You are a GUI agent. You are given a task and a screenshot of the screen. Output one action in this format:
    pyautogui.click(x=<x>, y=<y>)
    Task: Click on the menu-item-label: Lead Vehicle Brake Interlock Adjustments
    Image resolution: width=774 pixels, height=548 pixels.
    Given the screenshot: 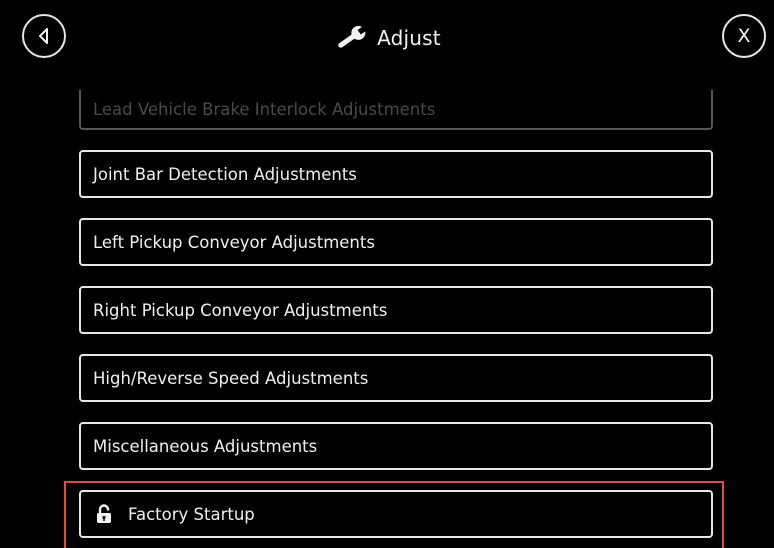 What is the action you would take?
    pyautogui.click(x=264, y=109)
    